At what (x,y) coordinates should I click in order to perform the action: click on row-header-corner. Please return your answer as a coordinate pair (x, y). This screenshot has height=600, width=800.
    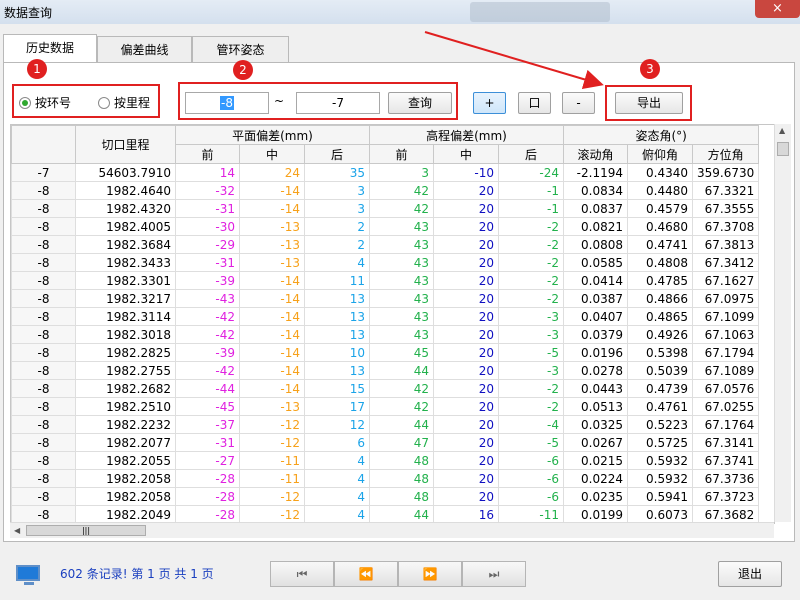
    Looking at the image, I should click on (43, 144).